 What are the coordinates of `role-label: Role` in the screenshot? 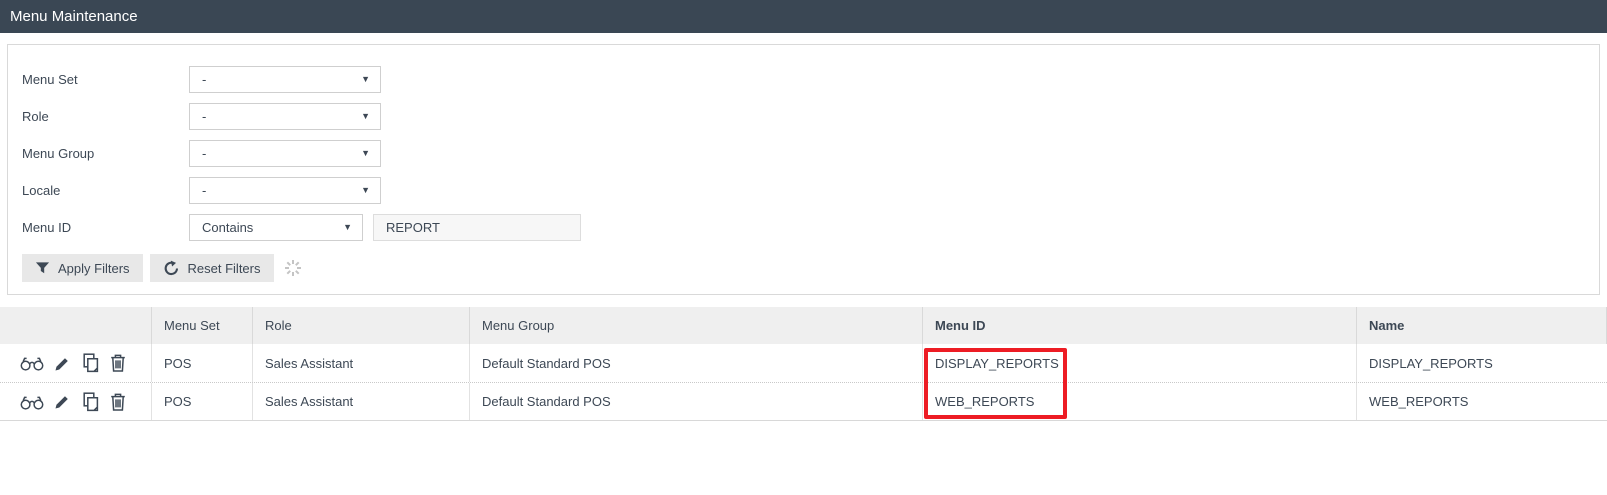 It's located at (35, 116).